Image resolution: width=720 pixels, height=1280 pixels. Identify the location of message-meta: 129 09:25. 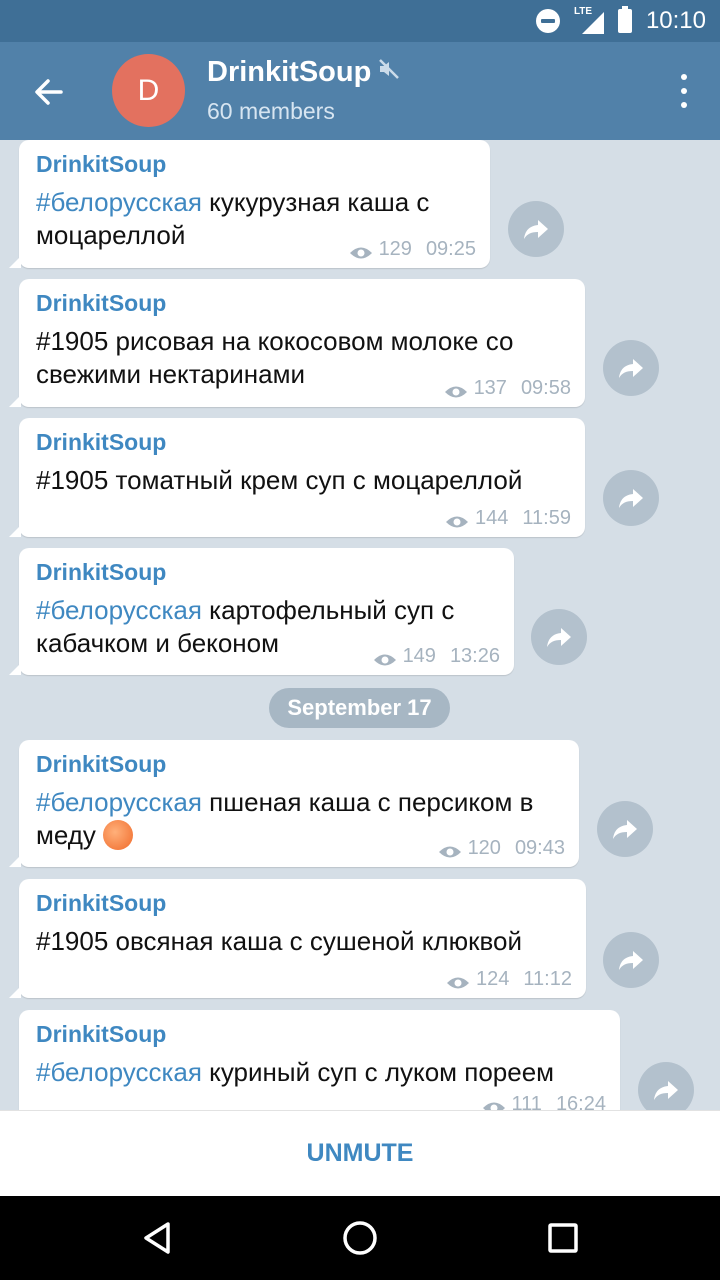
(412, 249).